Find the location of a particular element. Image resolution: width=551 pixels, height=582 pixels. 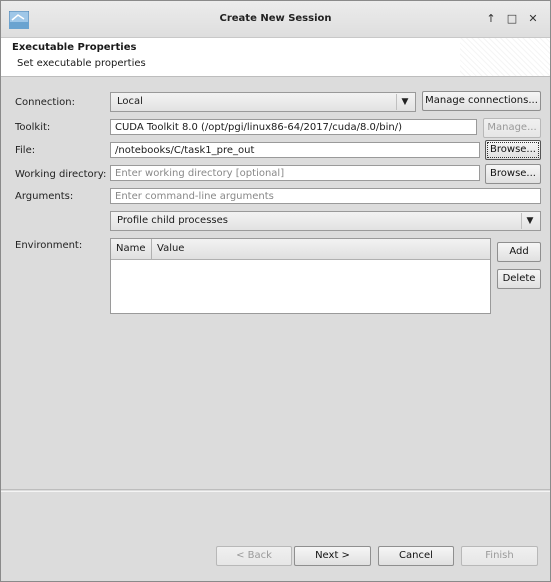

environment-table-header: Name Value is located at coordinates (300, 249).